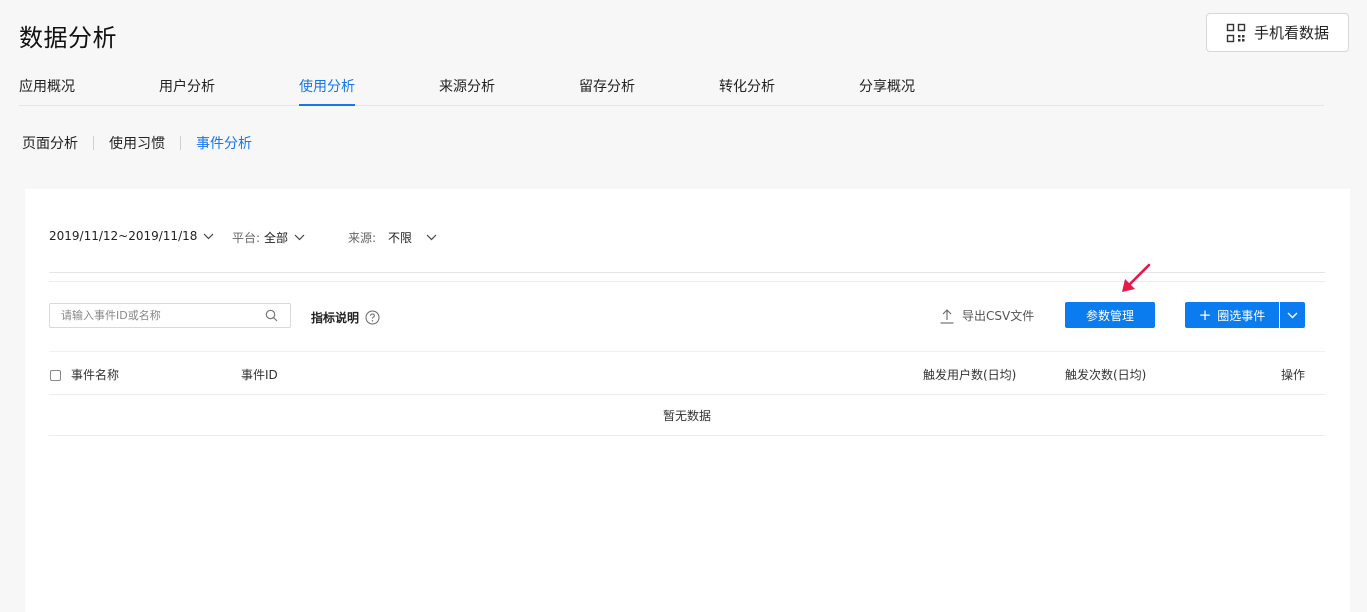 This screenshot has width=1367, height=612. I want to click on subtab-usage-habits: 使用习惯, so click(137, 143).